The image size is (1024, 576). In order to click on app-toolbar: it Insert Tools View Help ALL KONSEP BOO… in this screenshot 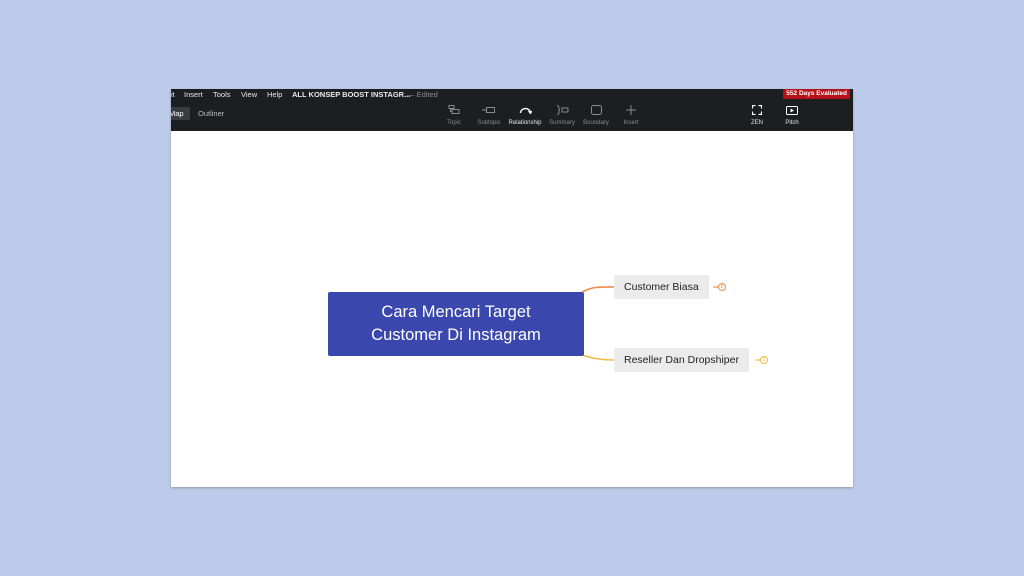, I will do `click(512, 110)`.